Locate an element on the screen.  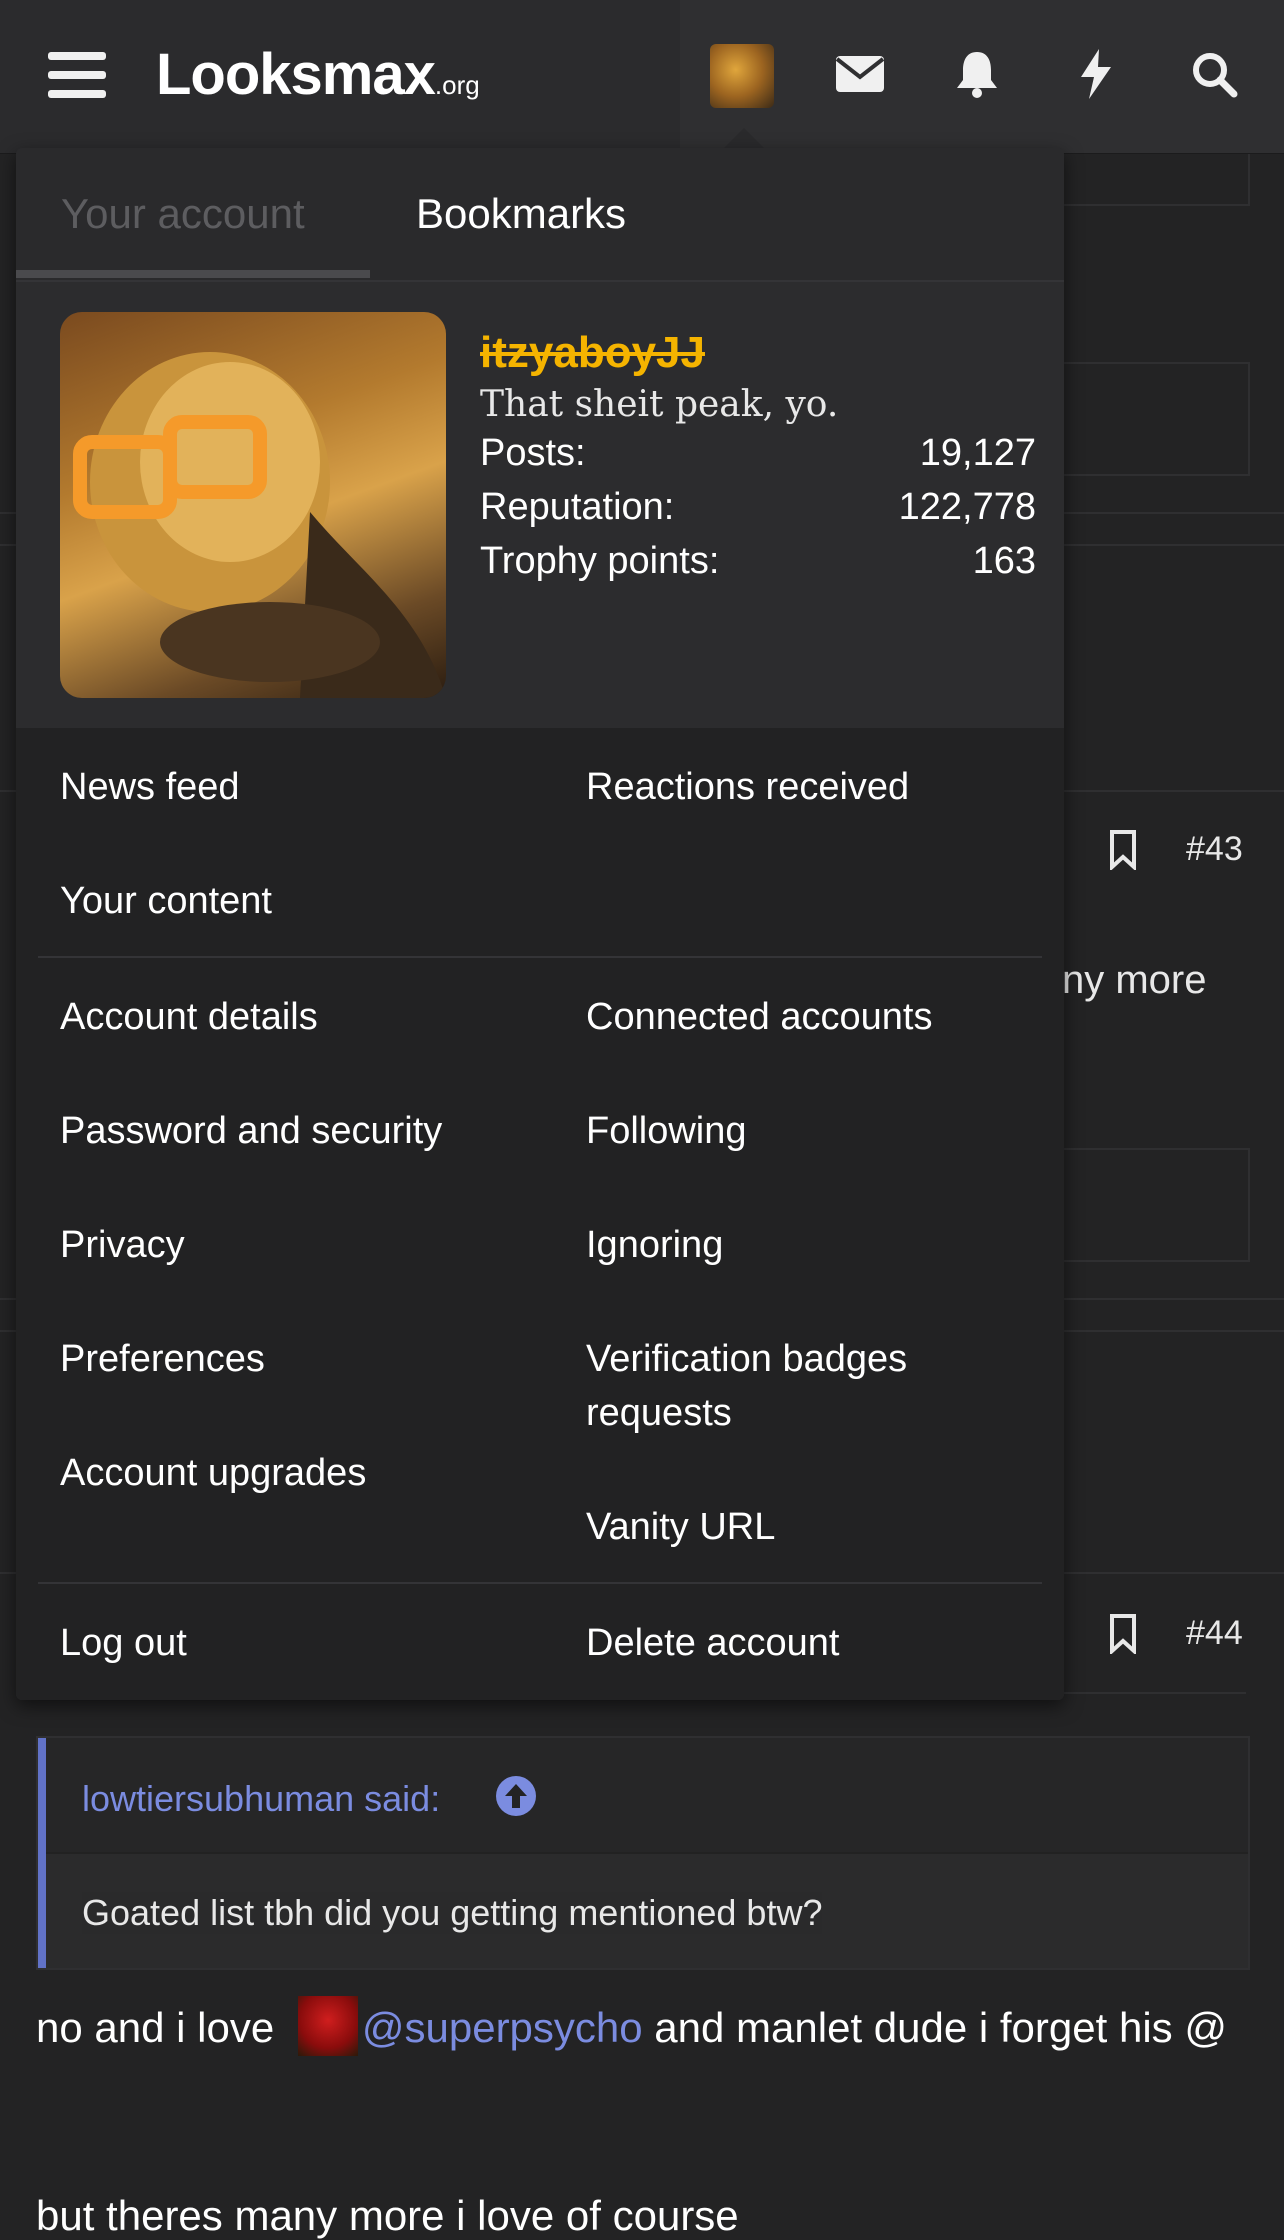
dropdown-caret is located at coordinates (744, 138).